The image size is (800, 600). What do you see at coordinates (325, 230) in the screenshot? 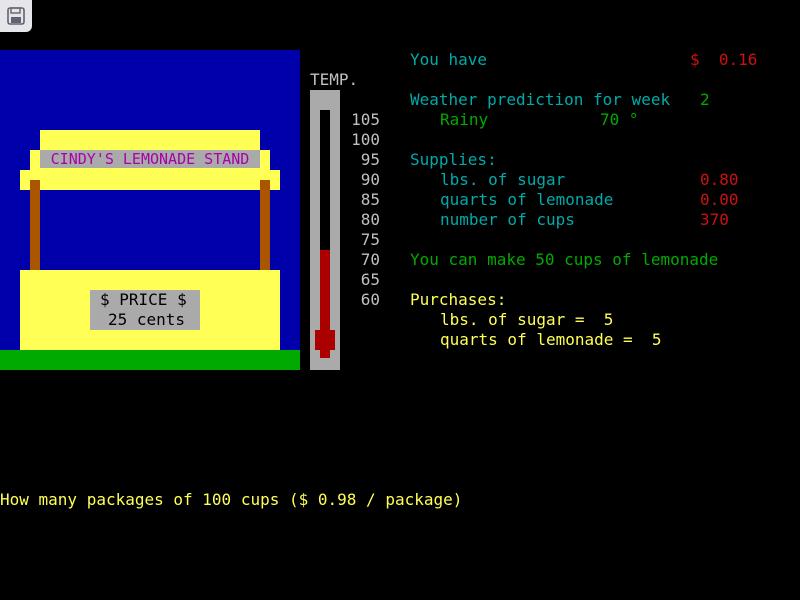
I see `thermometer` at bounding box center [325, 230].